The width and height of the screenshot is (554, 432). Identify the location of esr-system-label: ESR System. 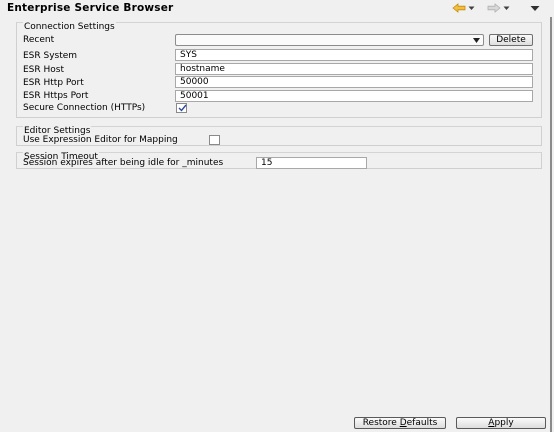
(50, 56).